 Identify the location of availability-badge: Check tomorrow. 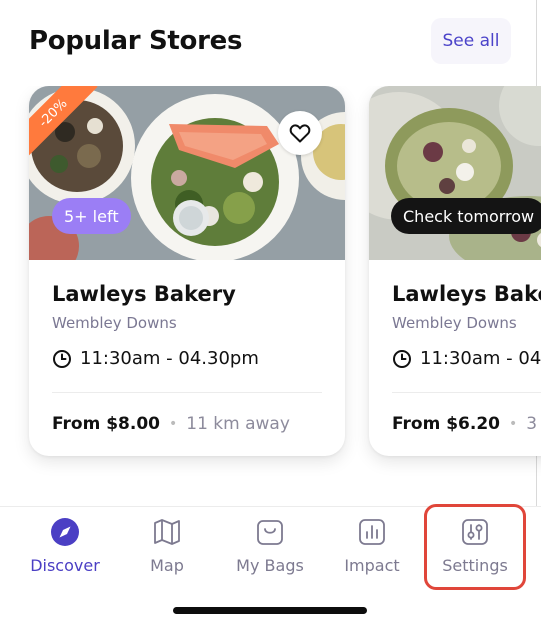
(466, 216).